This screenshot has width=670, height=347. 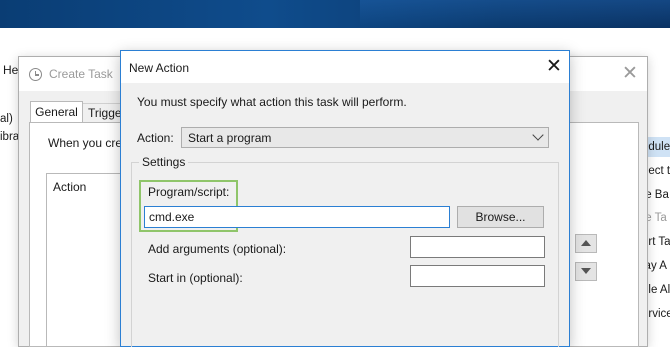 I want to click on move-up-button, so click(x=586, y=243).